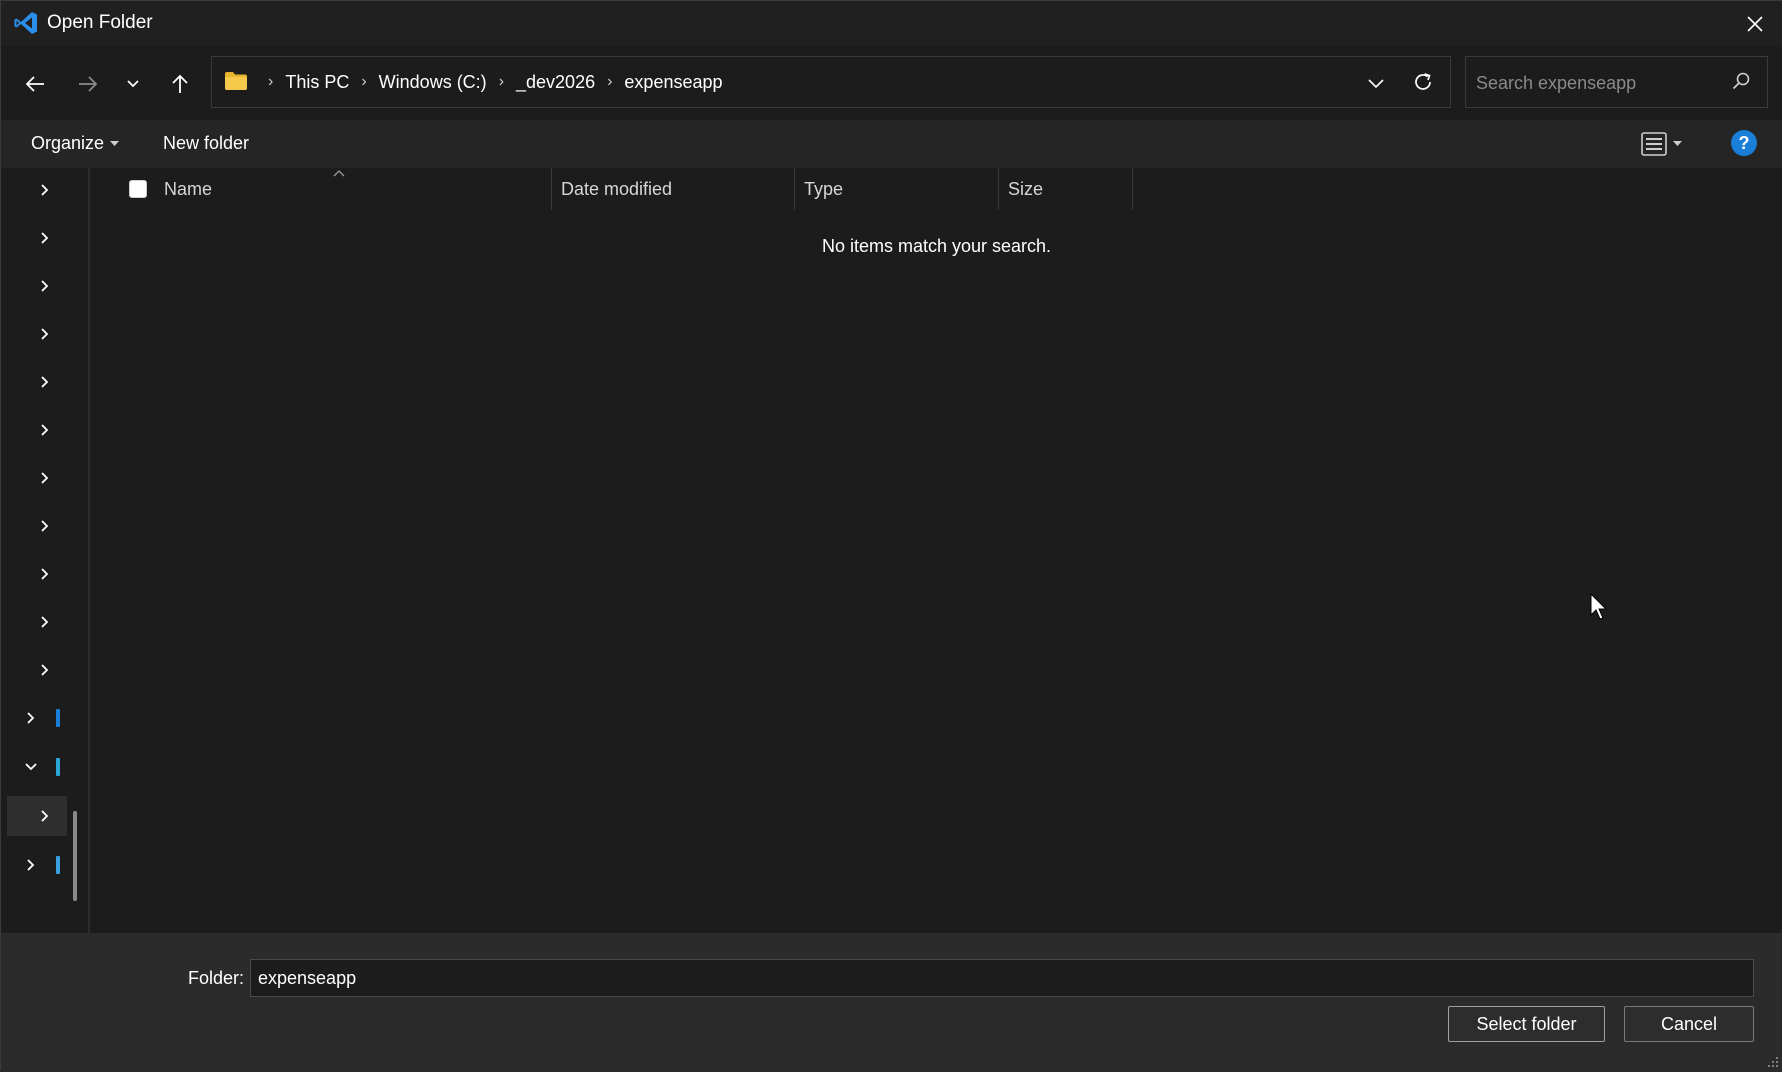 Image resolution: width=1782 pixels, height=1072 pixels. I want to click on help-button: ?, so click(1744, 143).